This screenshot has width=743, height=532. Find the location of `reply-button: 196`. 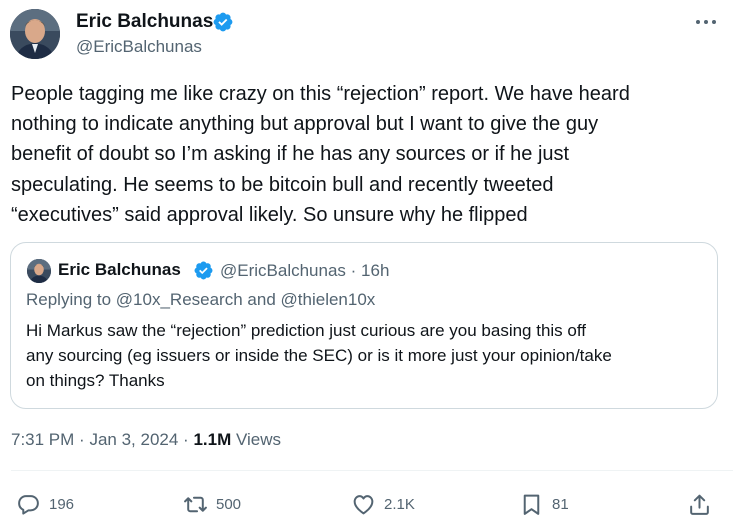

reply-button: 196 is located at coordinates (45, 504).